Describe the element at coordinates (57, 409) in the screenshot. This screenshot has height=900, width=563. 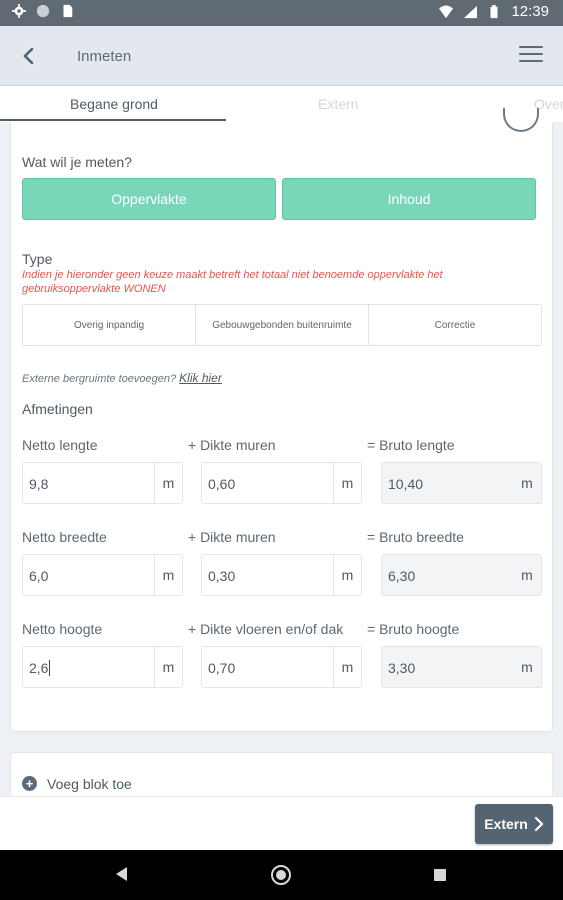
I see `afmetingen-heading: Afmetingen` at that location.